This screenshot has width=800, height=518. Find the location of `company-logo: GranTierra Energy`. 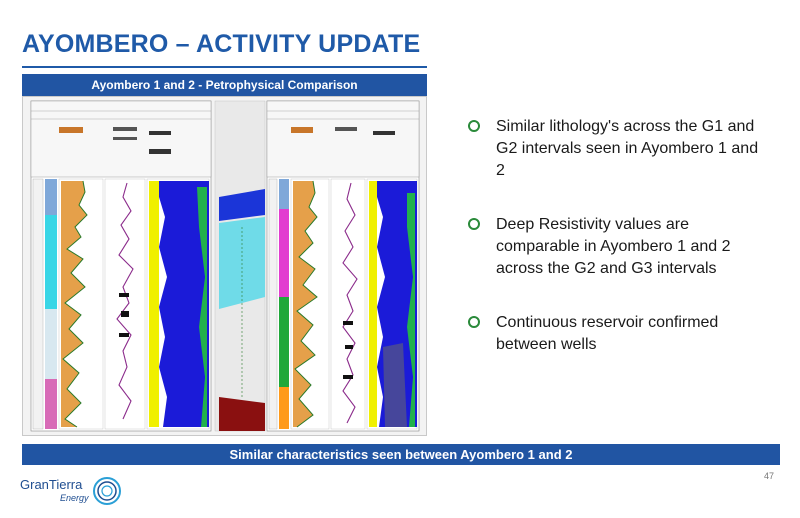

company-logo: GranTierra Energy is located at coordinates (75, 492).